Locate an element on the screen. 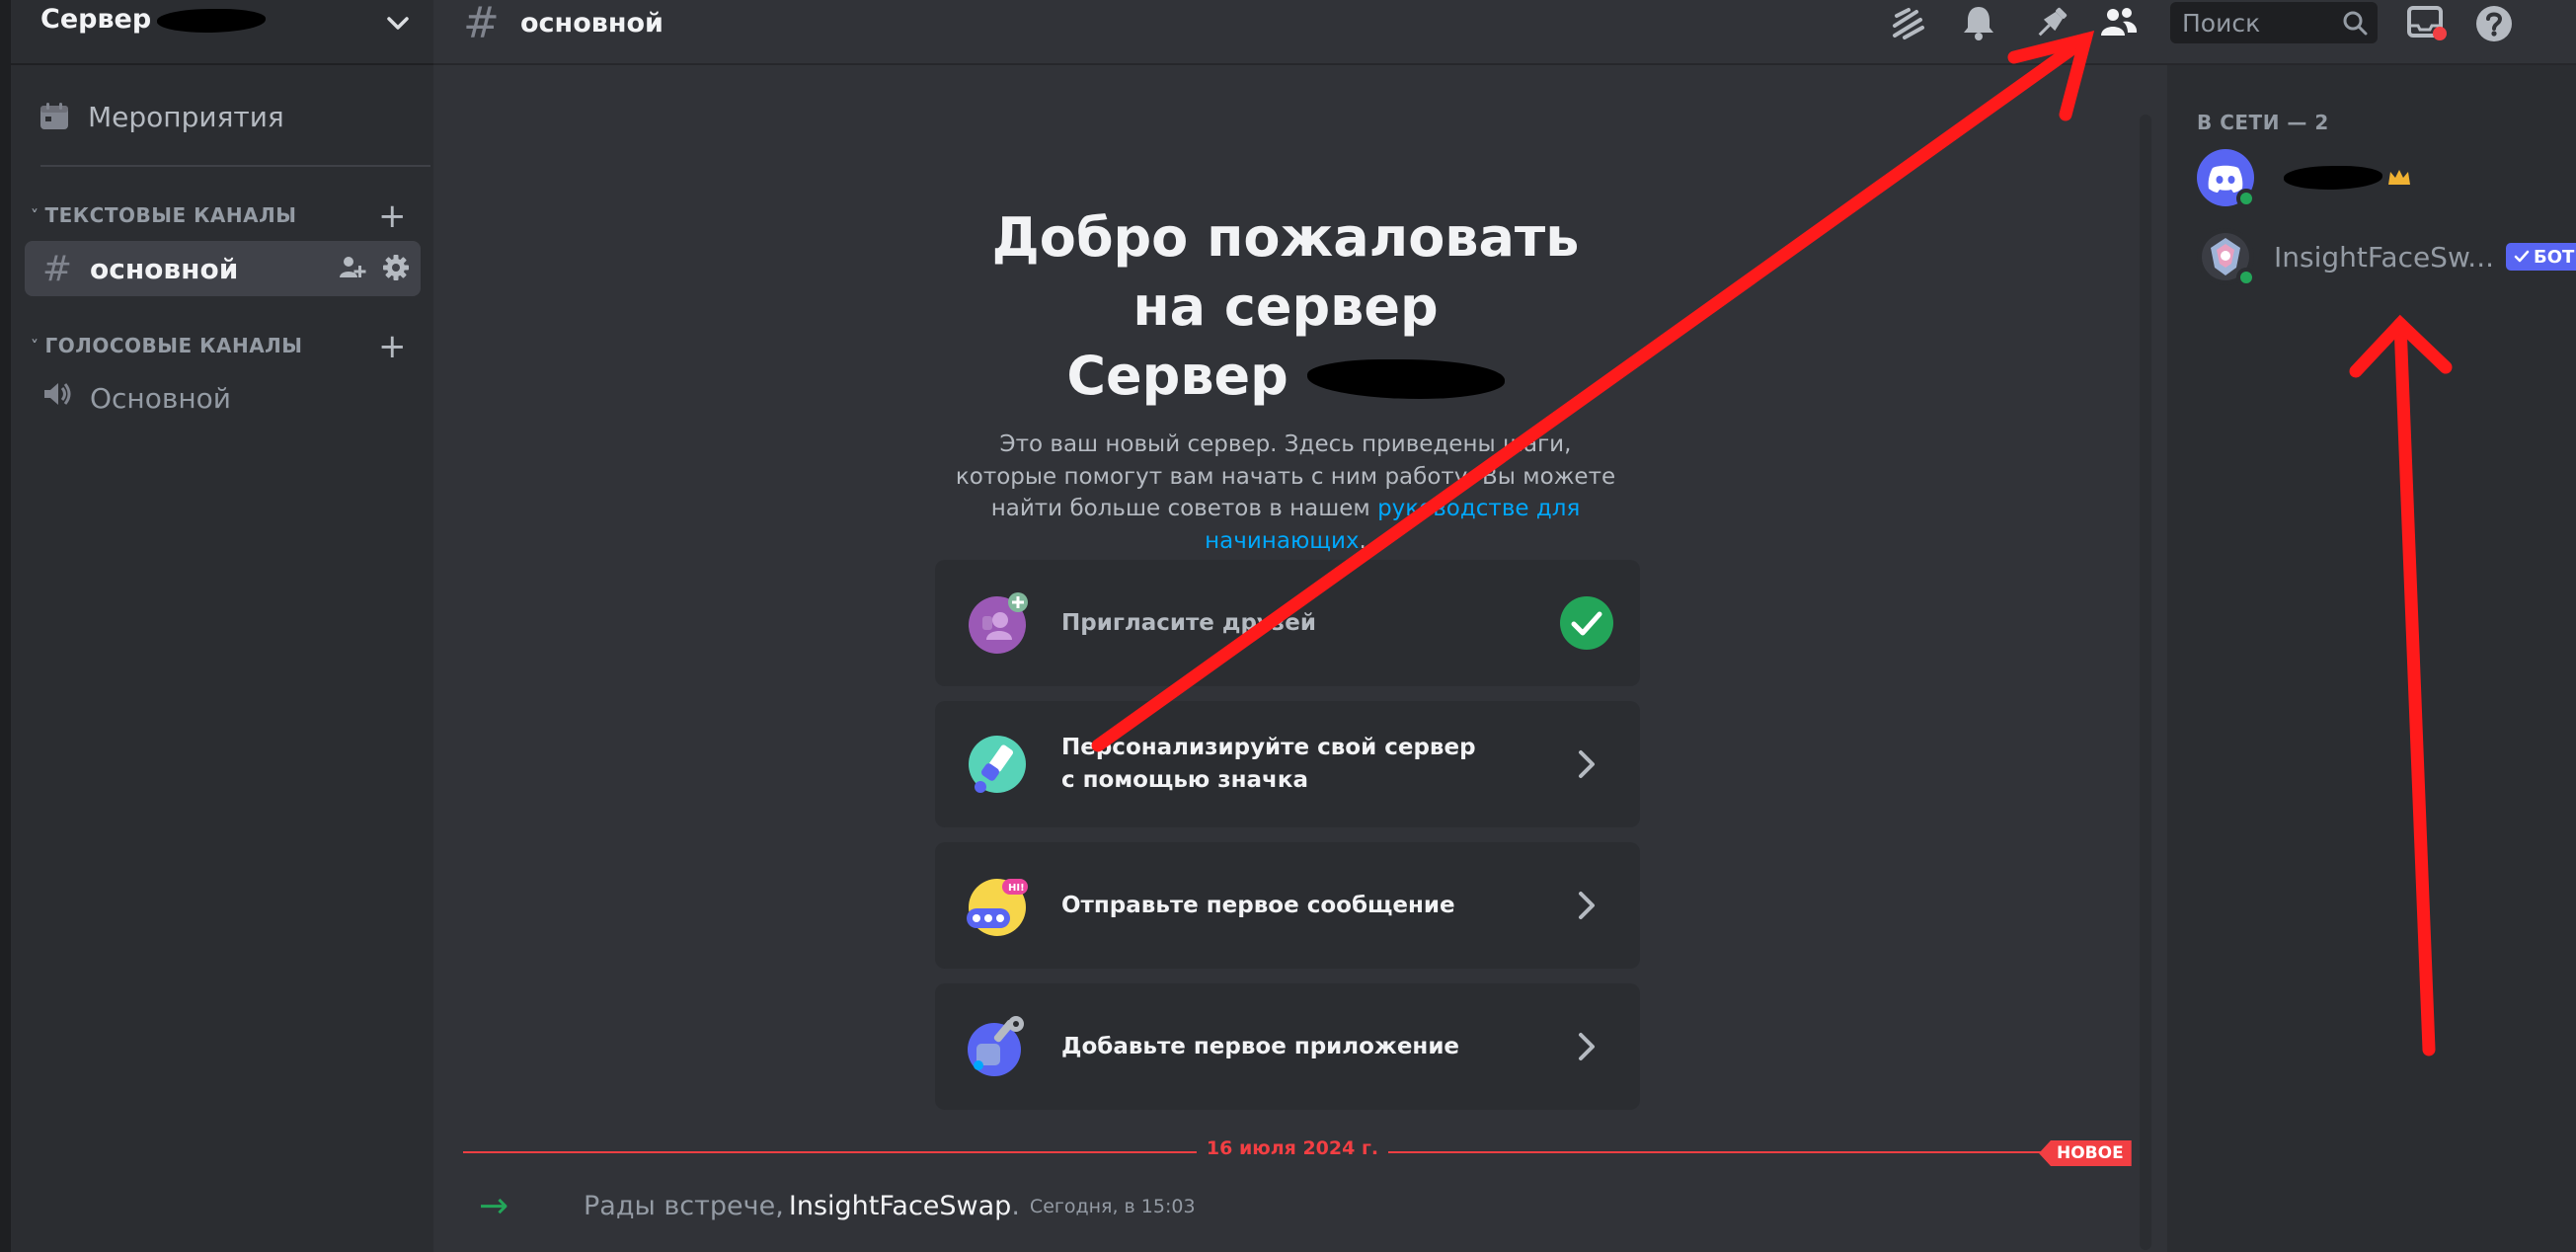 This screenshot has width=2576, height=1252. channel-item-osnovnoy: # основной is located at coordinates (223, 268).